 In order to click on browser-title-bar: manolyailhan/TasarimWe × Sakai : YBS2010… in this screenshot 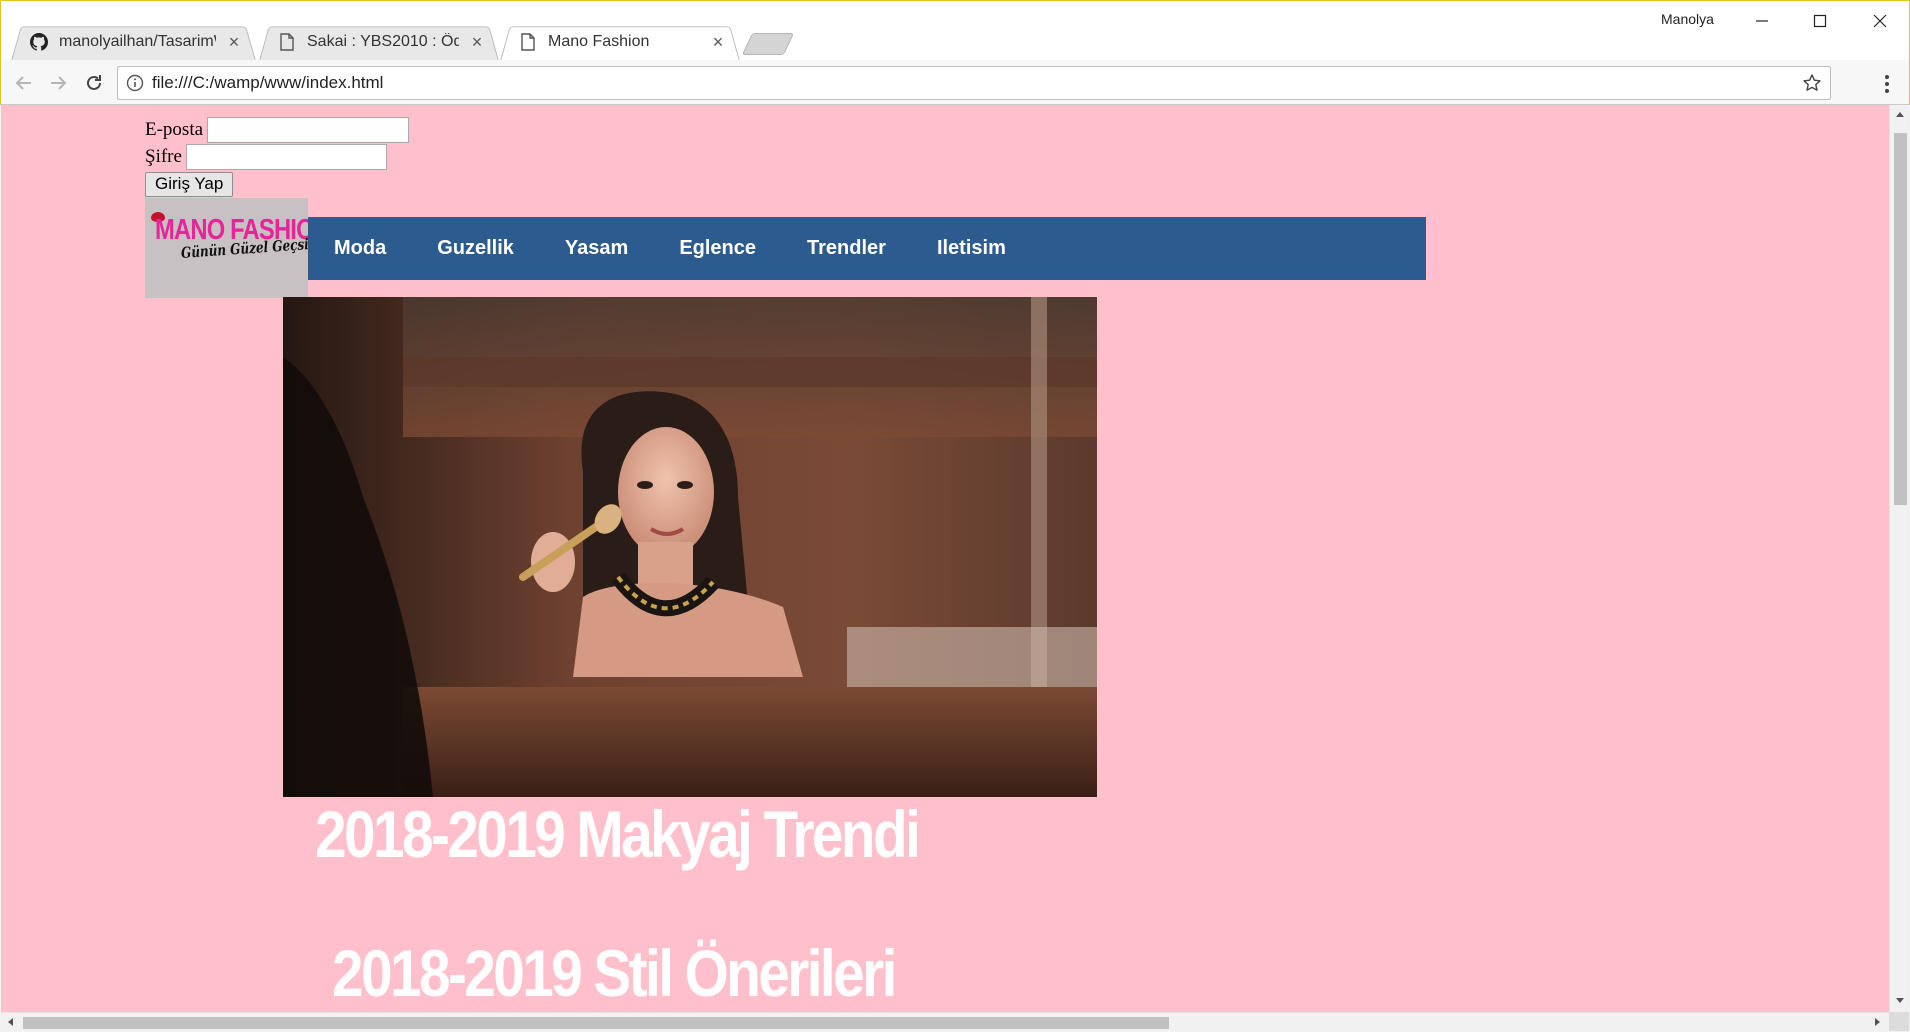, I will do `click(955, 30)`.